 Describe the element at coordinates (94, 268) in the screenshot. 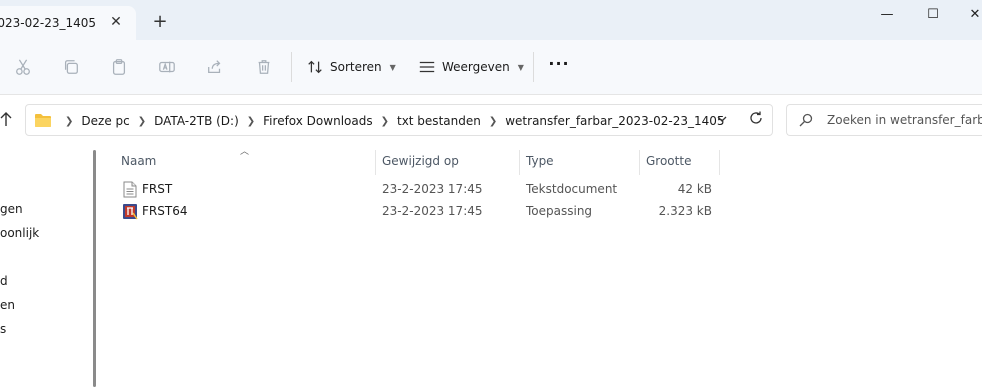

I see `nav-scrollbar-thumb` at that location.